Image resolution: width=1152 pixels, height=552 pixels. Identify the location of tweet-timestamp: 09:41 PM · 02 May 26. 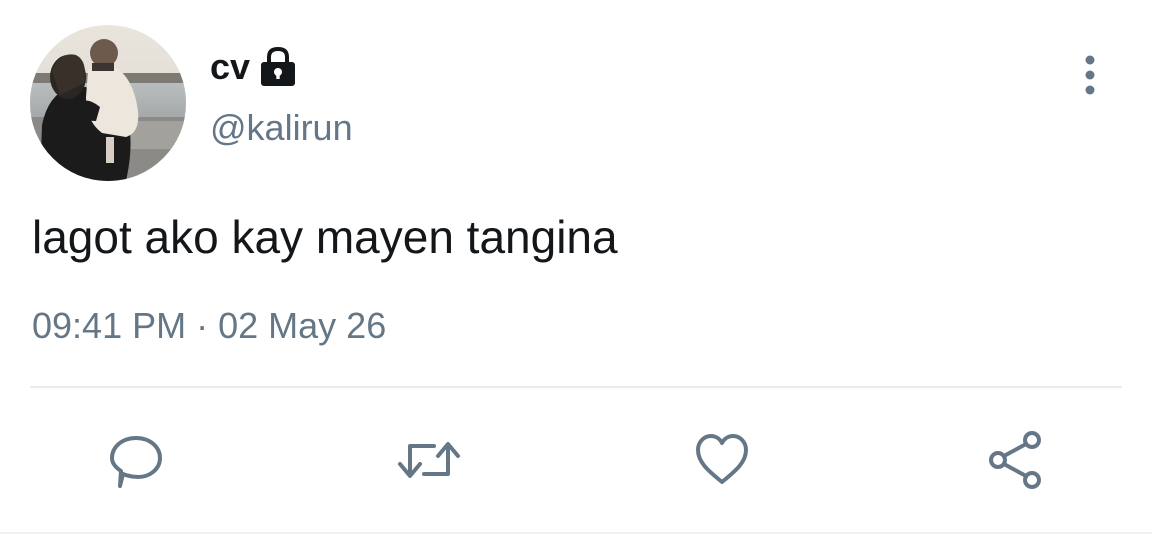
(209, 326).